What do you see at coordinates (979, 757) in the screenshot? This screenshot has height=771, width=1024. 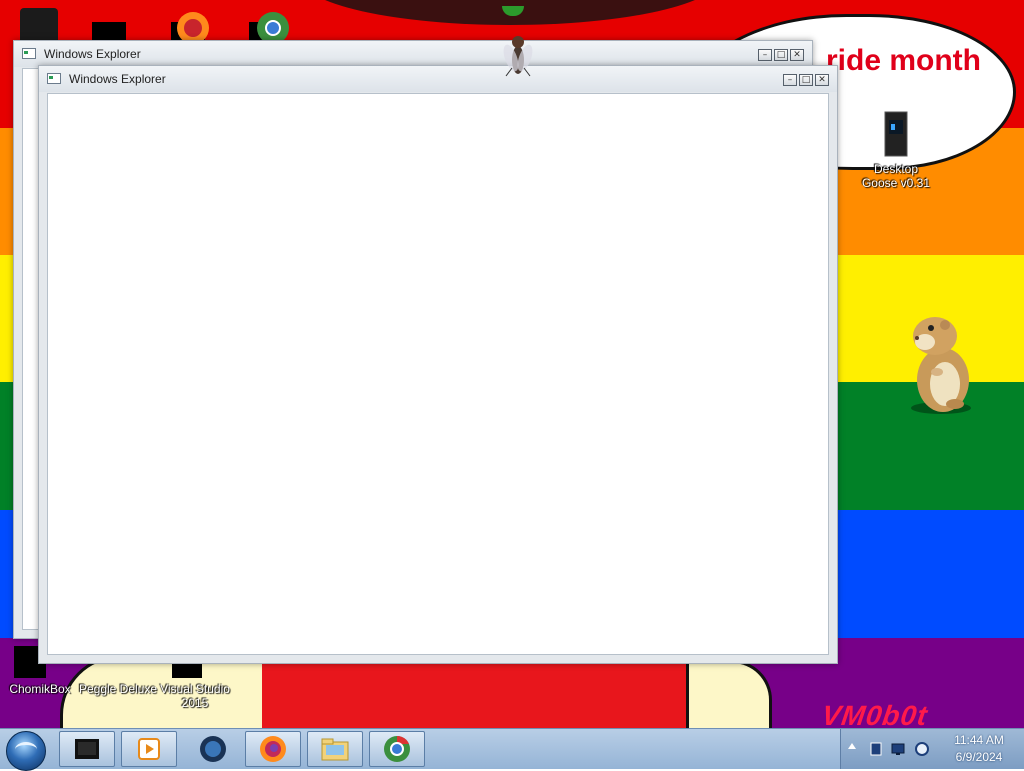 I see `clock-date: 6/9/2024` at bounding box center [979, 757].